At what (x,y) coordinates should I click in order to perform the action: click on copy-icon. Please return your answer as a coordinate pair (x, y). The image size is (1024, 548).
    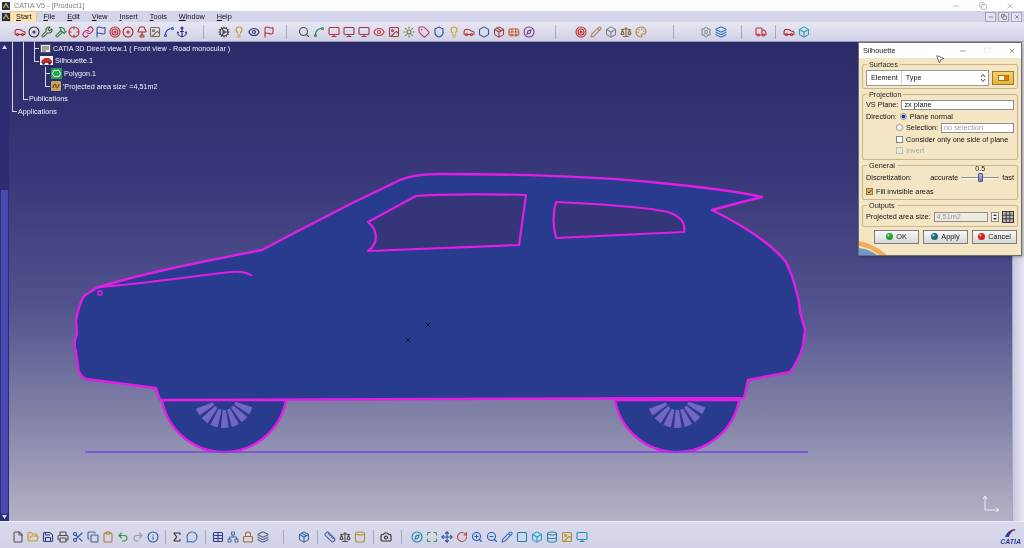
    Looking at the image, I should click on (93, 537).